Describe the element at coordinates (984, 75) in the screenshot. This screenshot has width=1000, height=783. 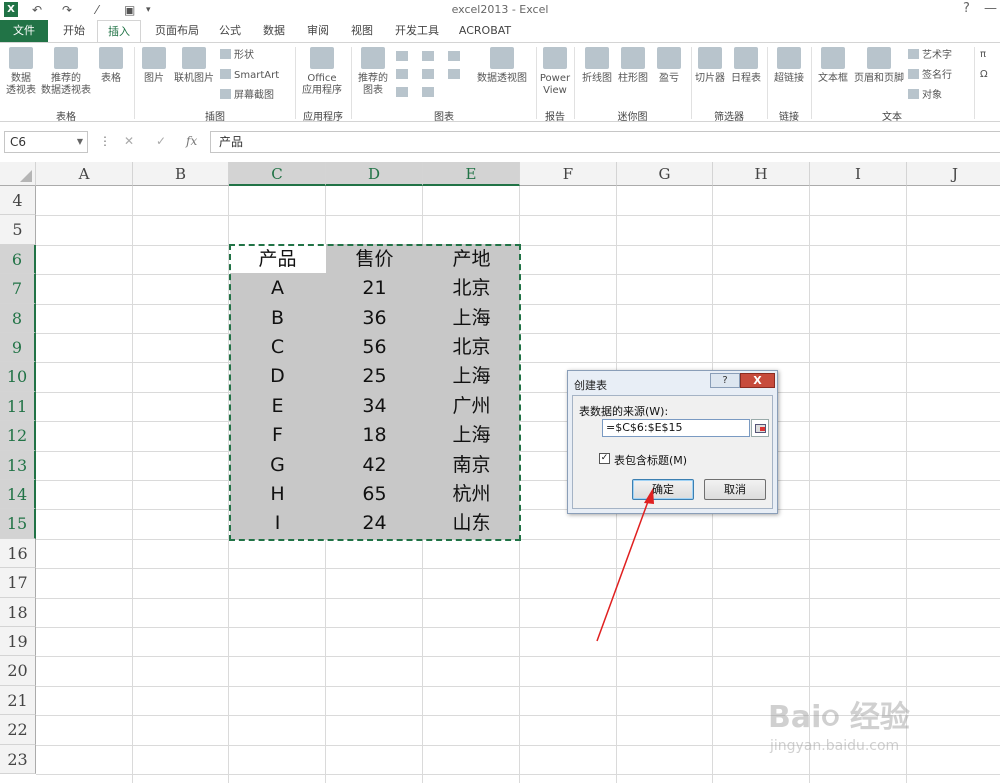
I see `symbol-icon: Ω` at that location.